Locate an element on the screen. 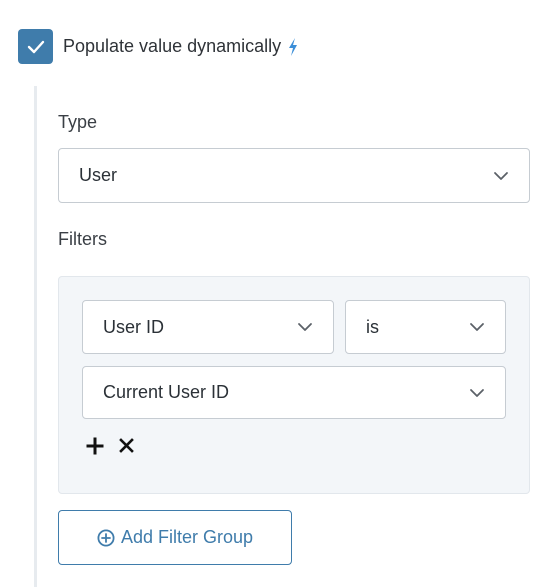 The width and height of the screenshot is (550, 587). populate-dynamic-label: Populate value dynamically is located at coordinates (172, 46).